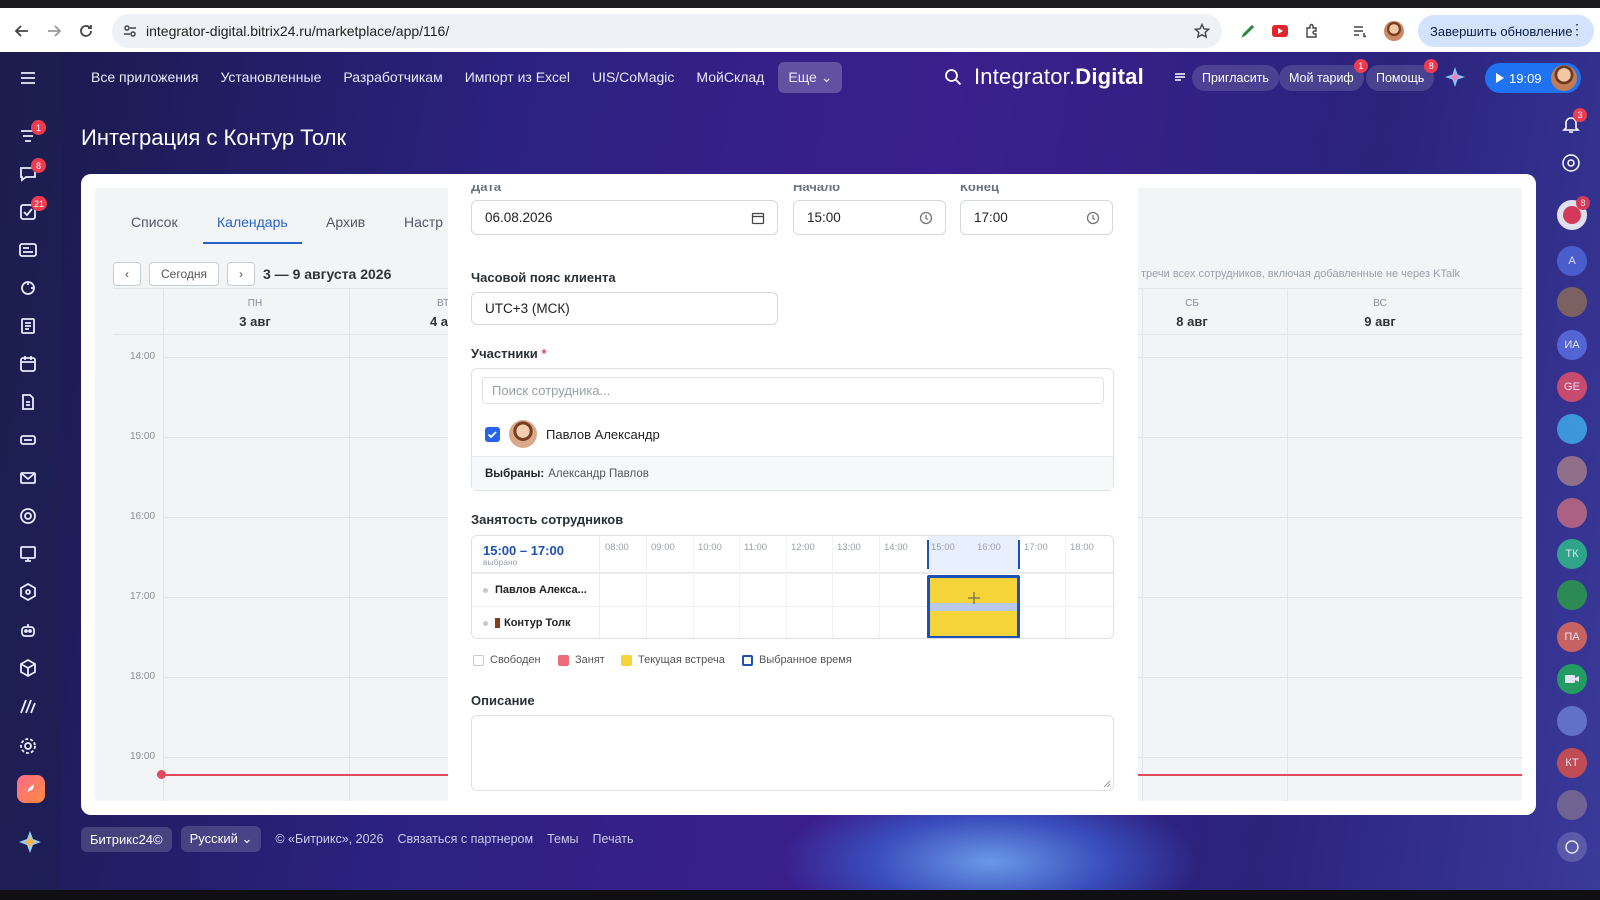  Describe the element at coordinates (1360, 31) in the screenshot. I see `media-queue-icon` at that location.